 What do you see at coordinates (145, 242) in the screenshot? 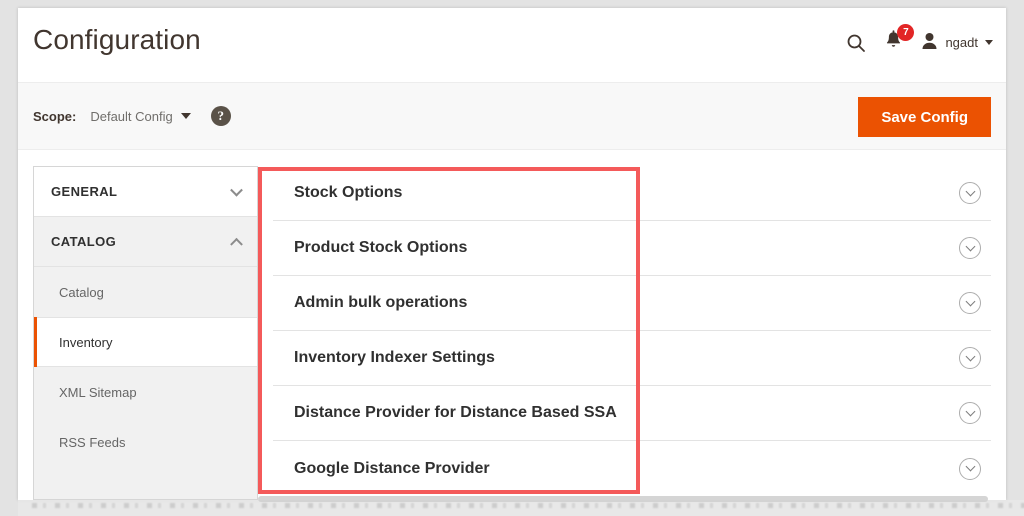
I see `sidebar-group-catalog: CATALOG` at bounding box center [145, 242].